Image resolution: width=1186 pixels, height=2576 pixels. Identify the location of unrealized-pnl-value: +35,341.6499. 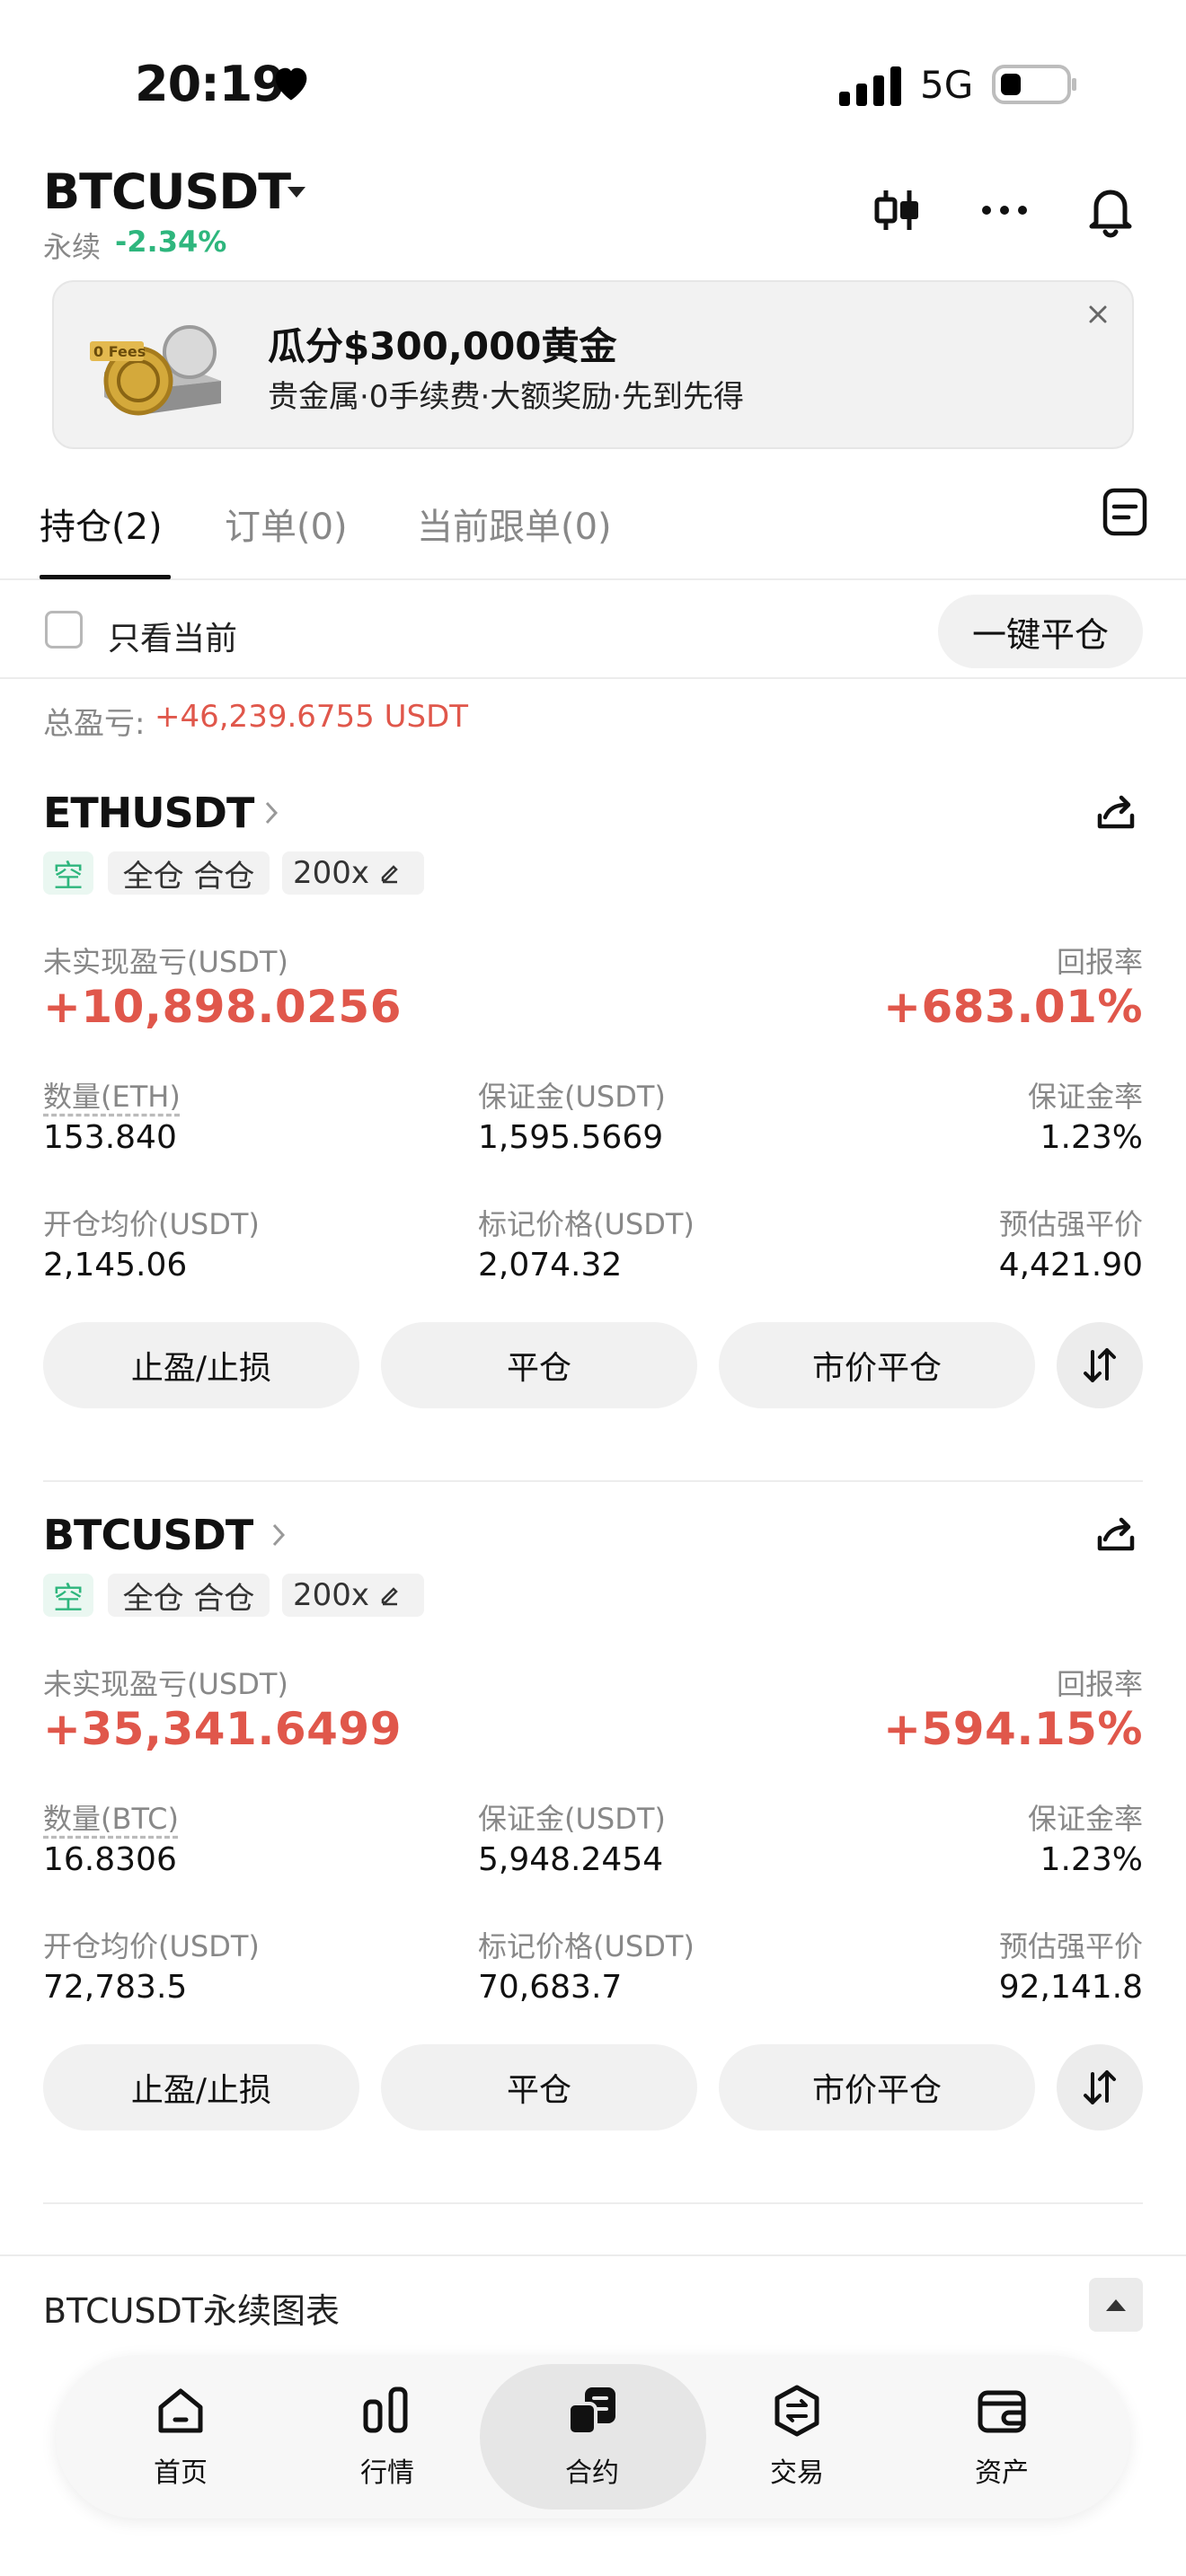
(222, 1729).